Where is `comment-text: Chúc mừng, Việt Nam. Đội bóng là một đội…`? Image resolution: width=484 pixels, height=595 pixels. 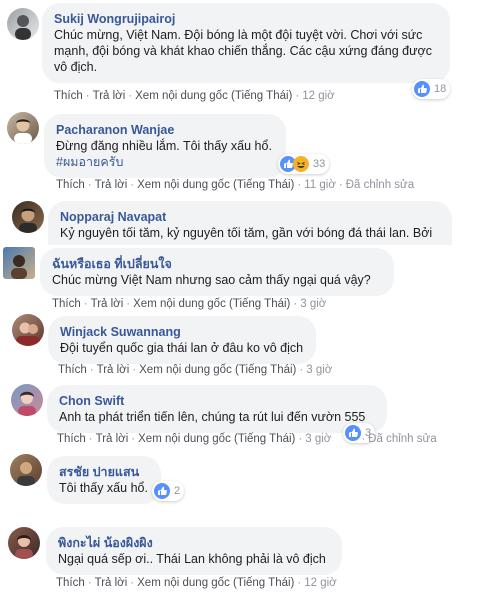
comment-text: Chúc mừng, Việt Nam. Đội bóng là một đội… is located at coordinates (238, 35).